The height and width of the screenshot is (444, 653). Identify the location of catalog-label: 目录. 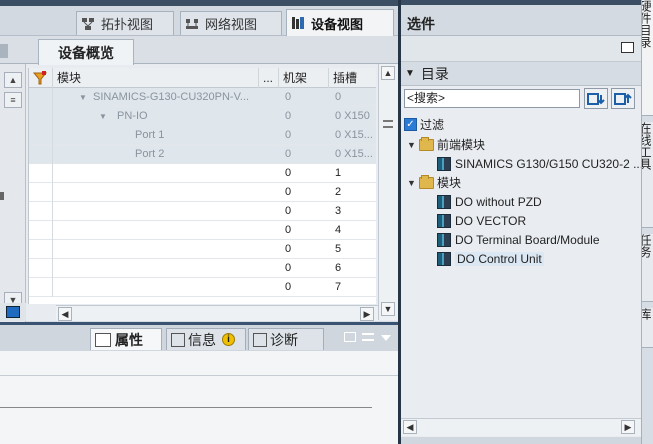
(434, 73).